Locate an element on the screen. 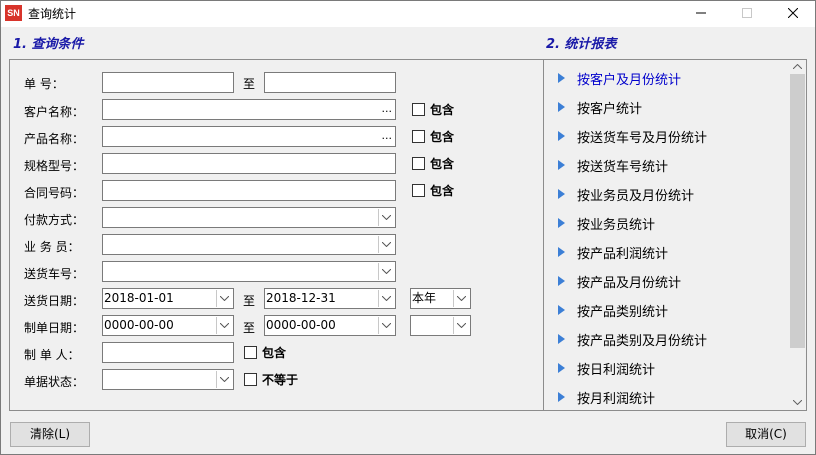 Image resolution: width=816 pixels, height=455 pixels. report-item: 按业务员统计 is located at coordinates (667, 222).